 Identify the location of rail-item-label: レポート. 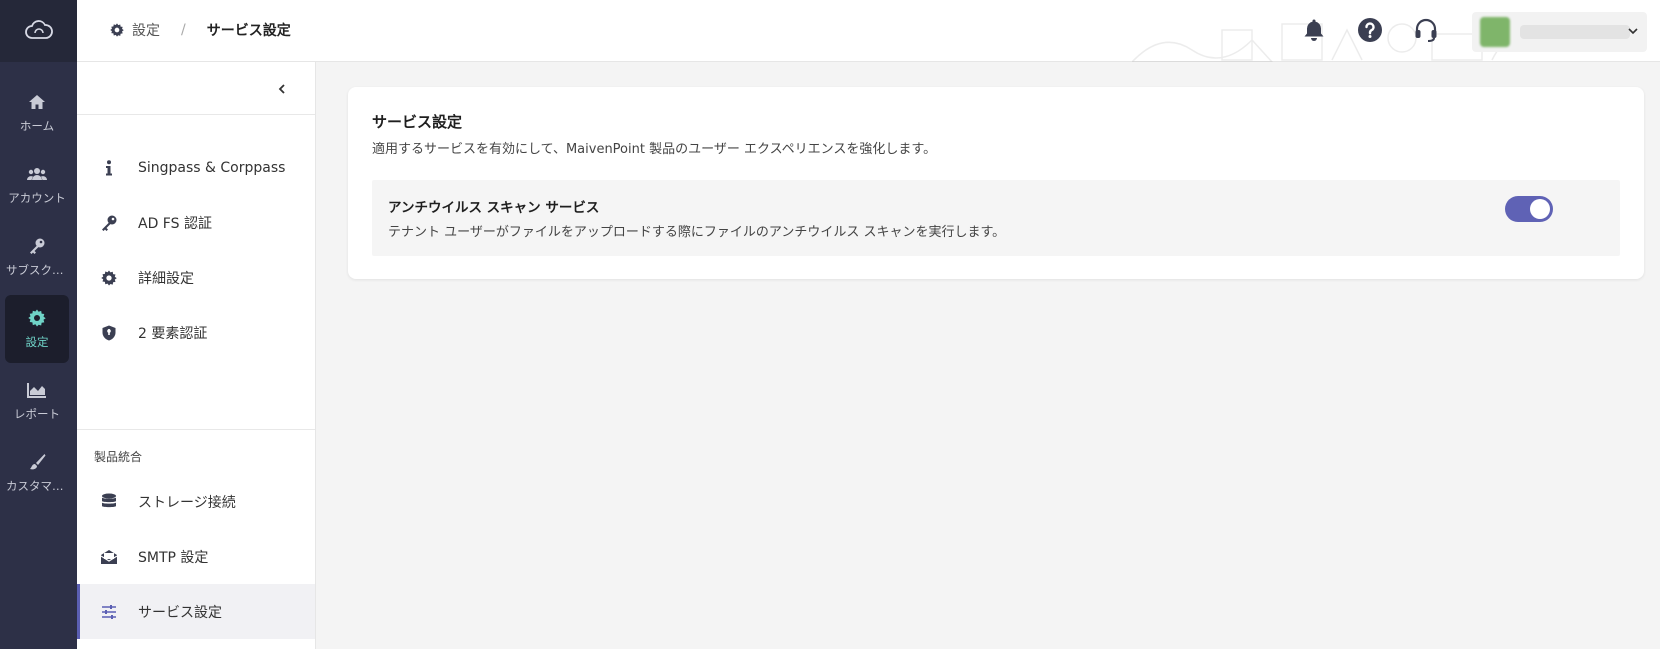
(37, 413).